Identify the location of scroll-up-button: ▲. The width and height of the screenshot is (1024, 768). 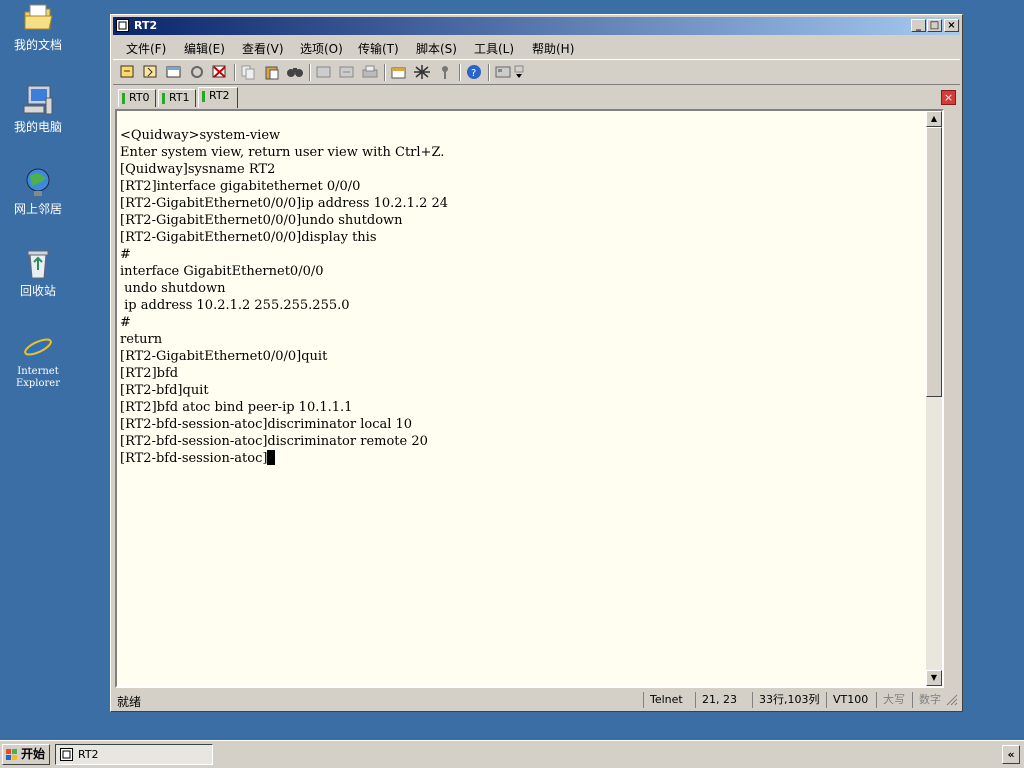
(934, 119).